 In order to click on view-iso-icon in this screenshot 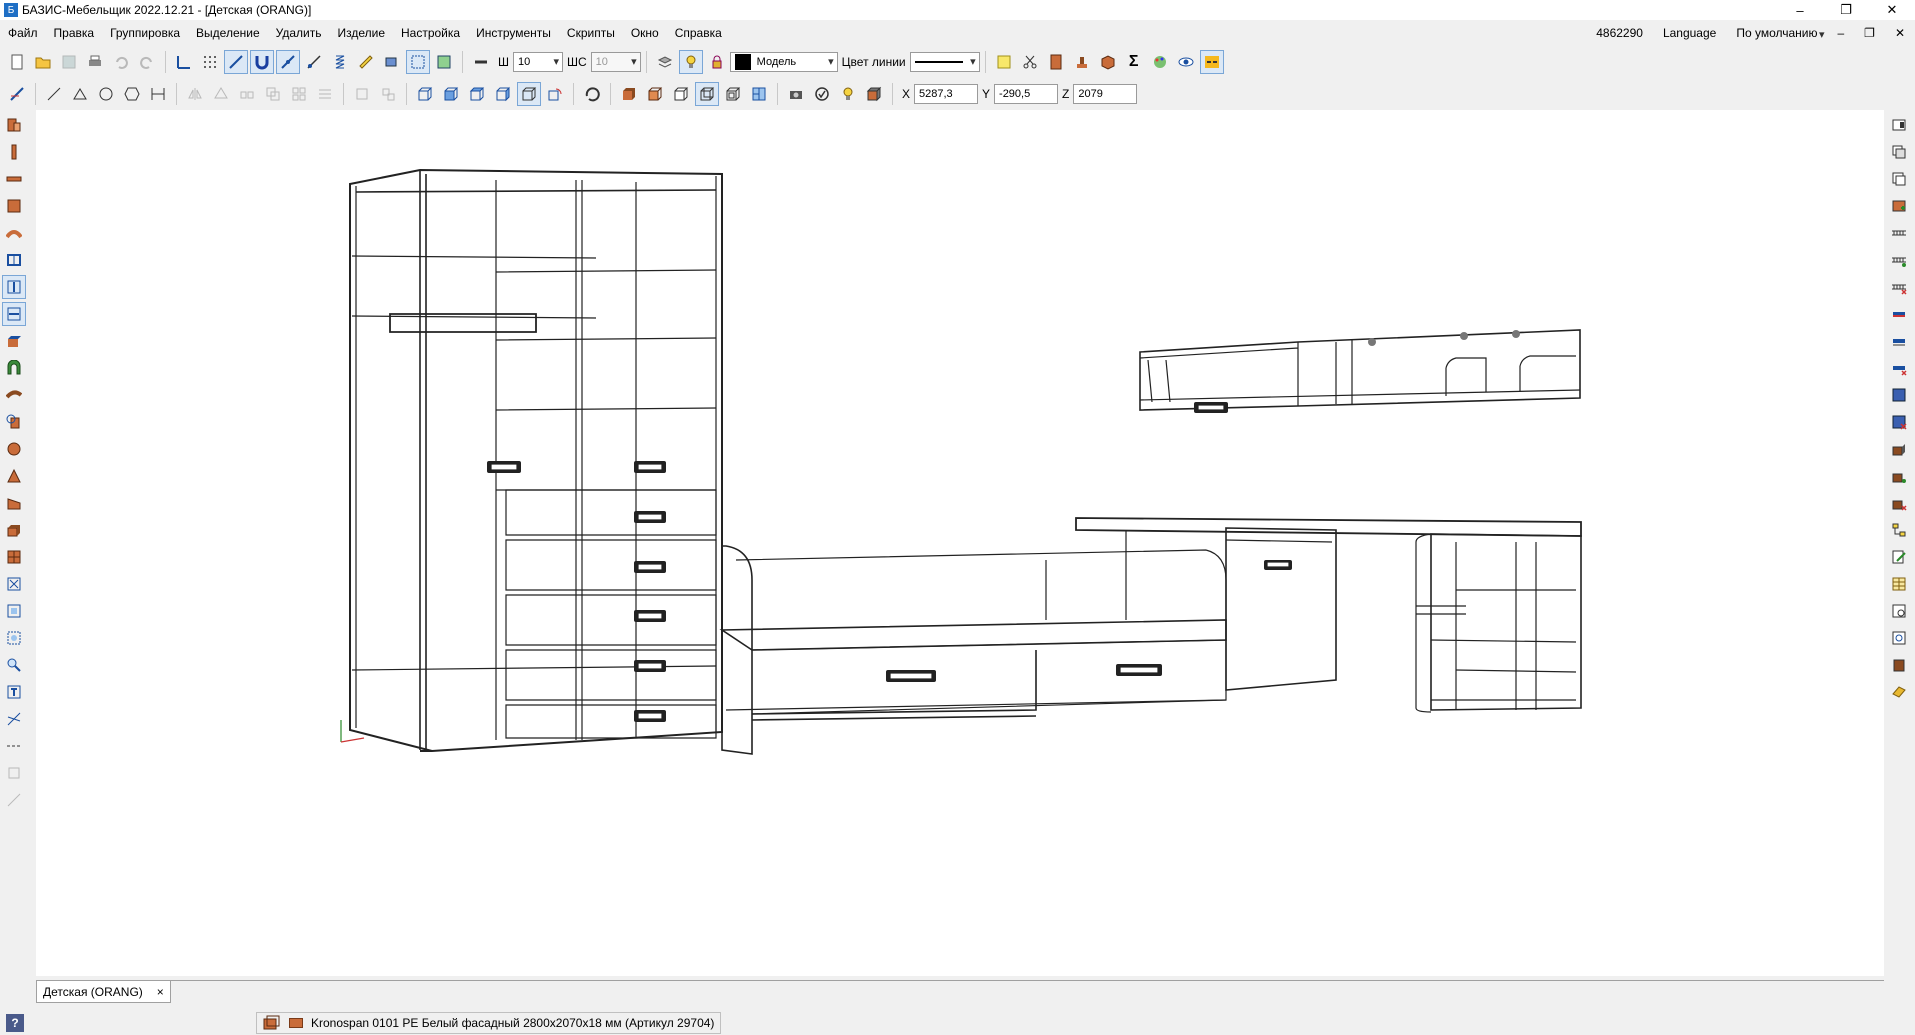, I will do `click(529, 94)`.